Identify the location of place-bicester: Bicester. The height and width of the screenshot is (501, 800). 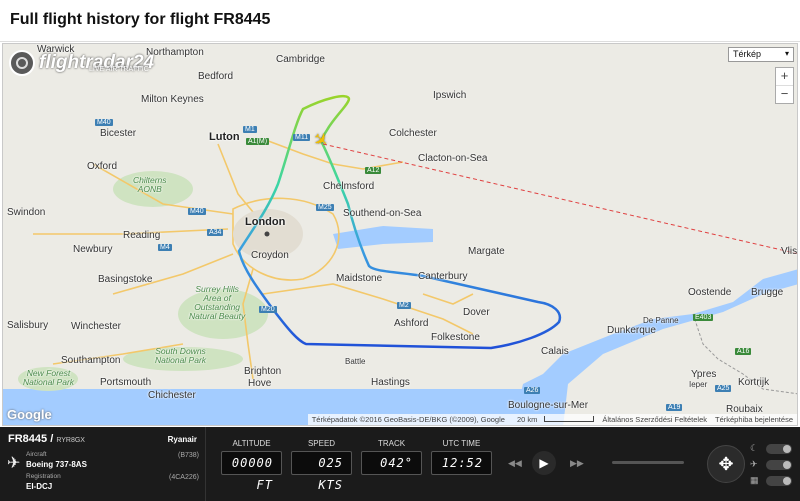
(118, 133).